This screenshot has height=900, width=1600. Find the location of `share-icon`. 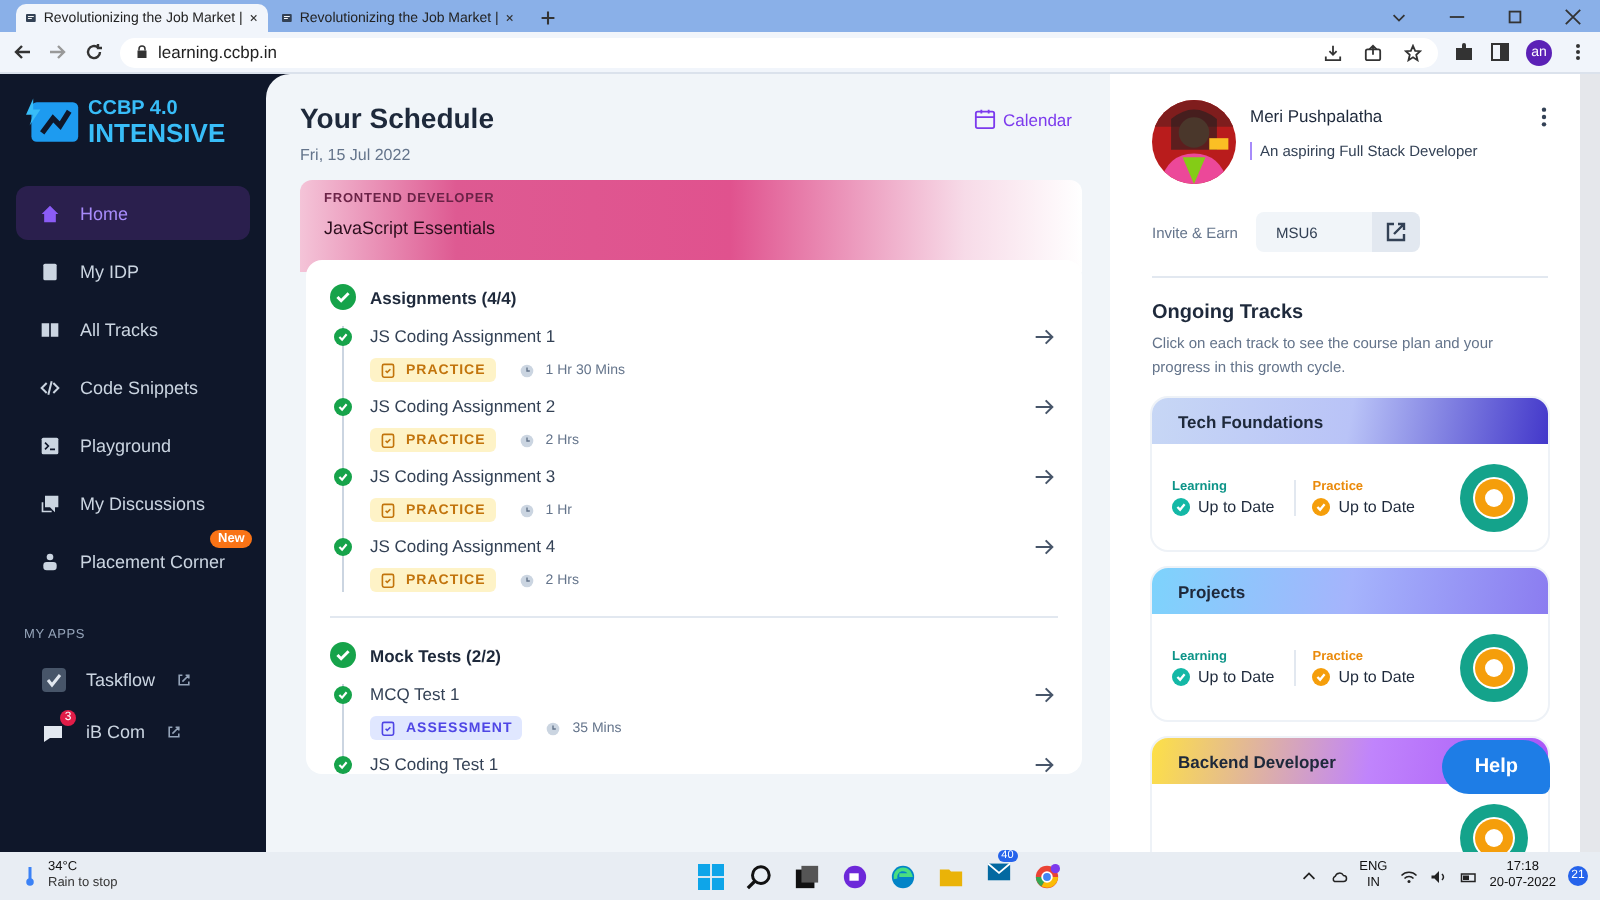

share-icon is located at coordinates (1373, 52).